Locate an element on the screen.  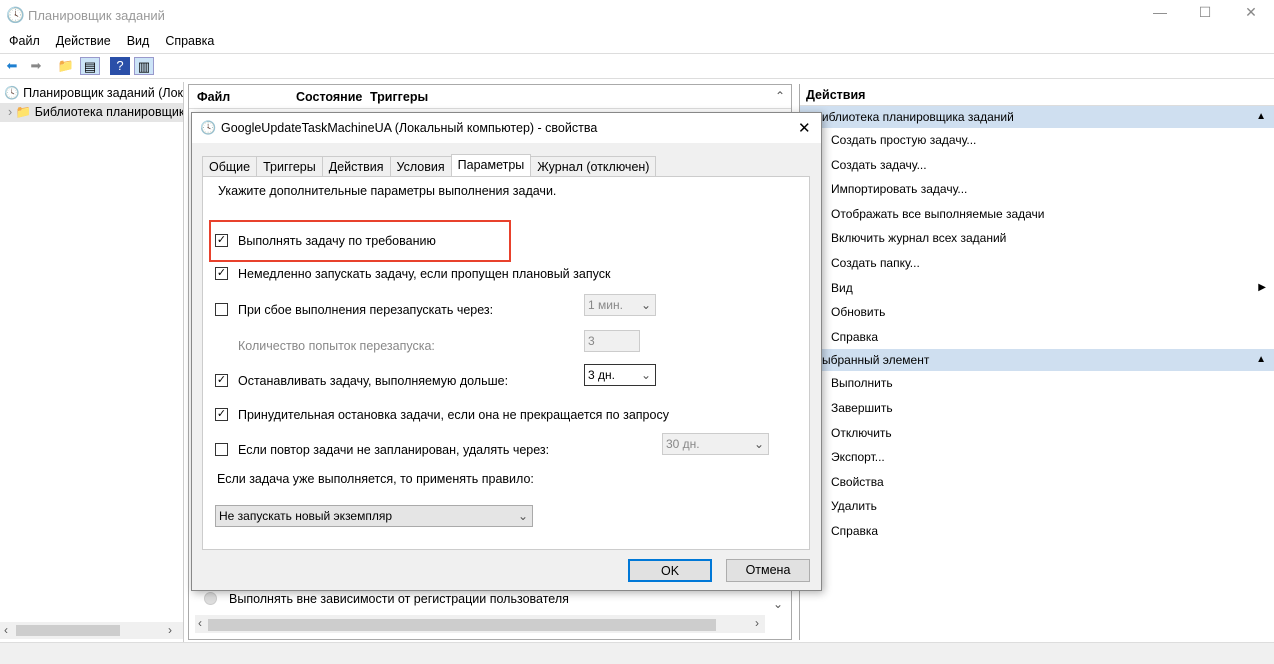
run-on-demand-label: Выполнять задачу по требованию is located at coordinates (337, 241).